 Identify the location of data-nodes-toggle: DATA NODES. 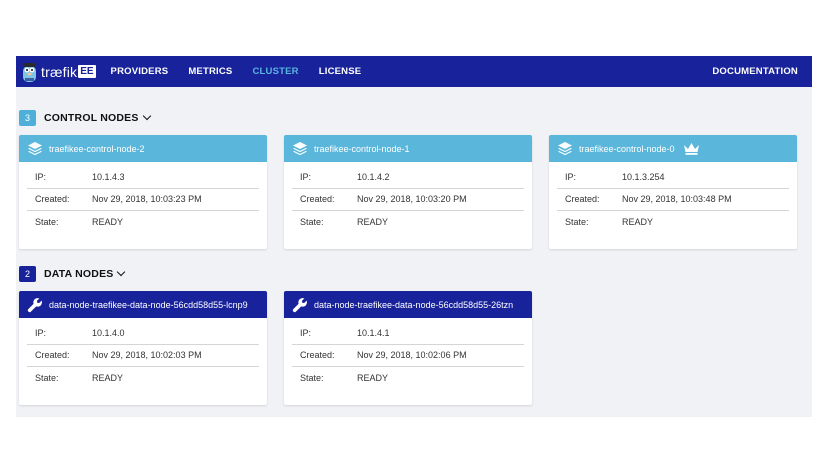
(85, 273).